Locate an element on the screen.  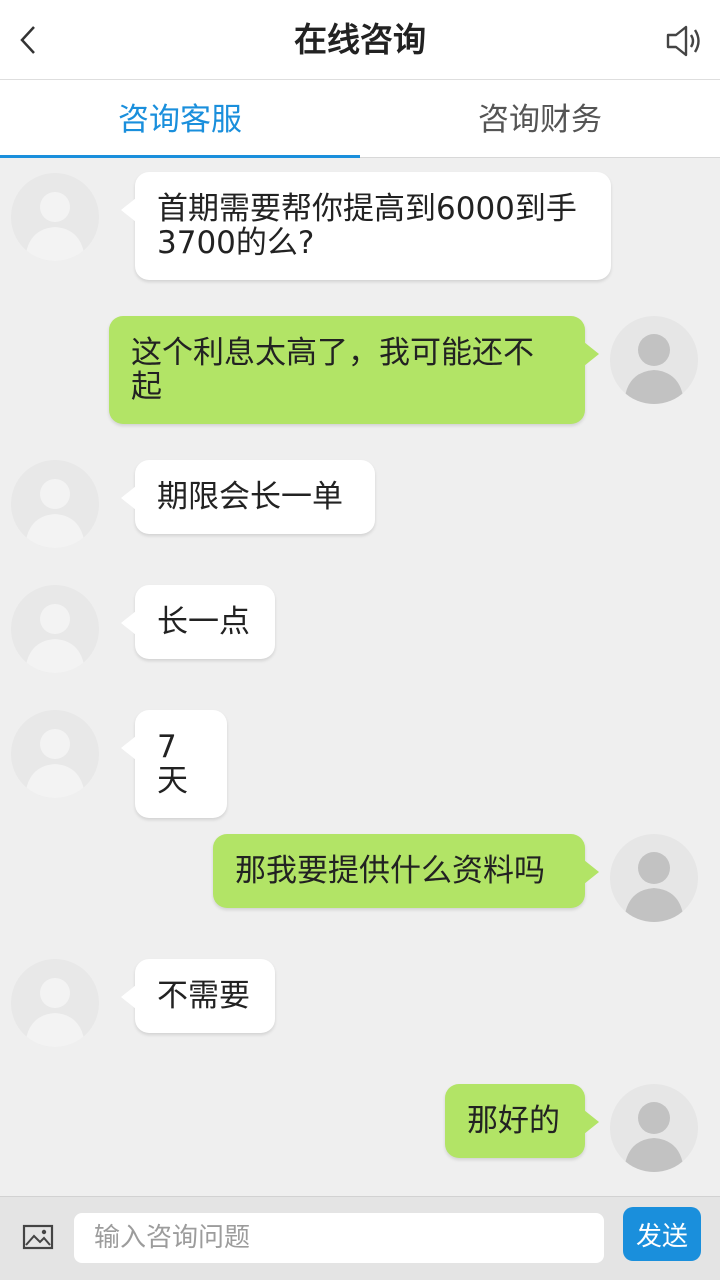
message-bubble-incoming: 期限会长一单 is located at coordinates (248, 497).